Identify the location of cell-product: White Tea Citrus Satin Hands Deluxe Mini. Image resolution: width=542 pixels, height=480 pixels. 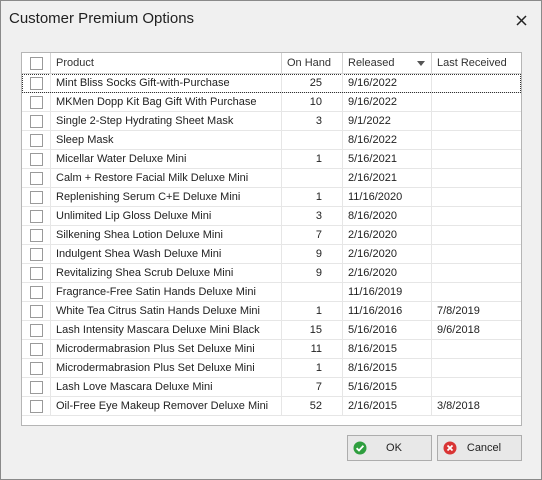
(166, 311).